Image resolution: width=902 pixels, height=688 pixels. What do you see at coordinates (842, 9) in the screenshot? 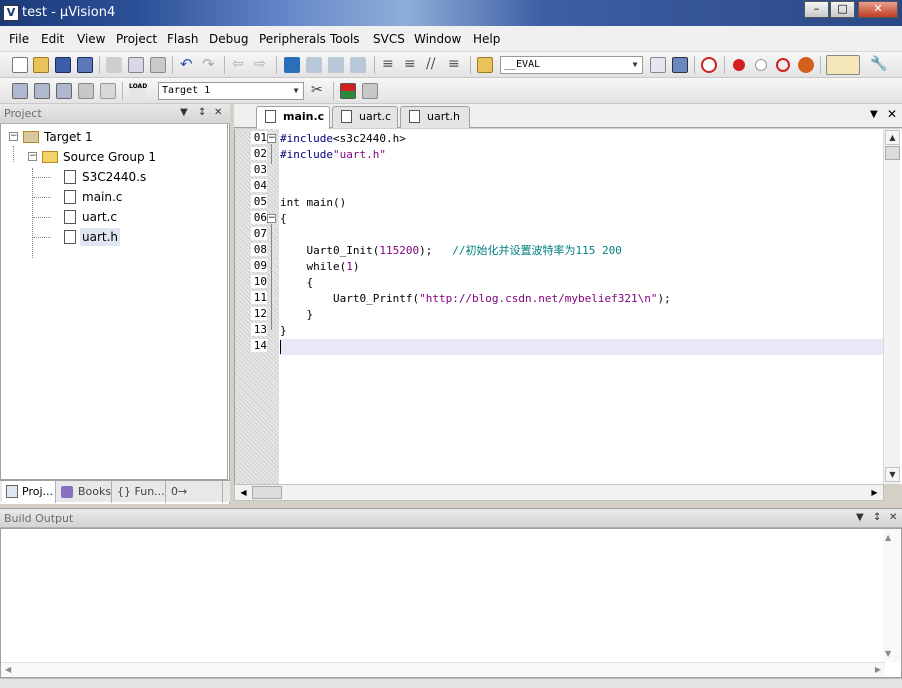
I see `maximize-button: □` at bounding box center [842, 9].